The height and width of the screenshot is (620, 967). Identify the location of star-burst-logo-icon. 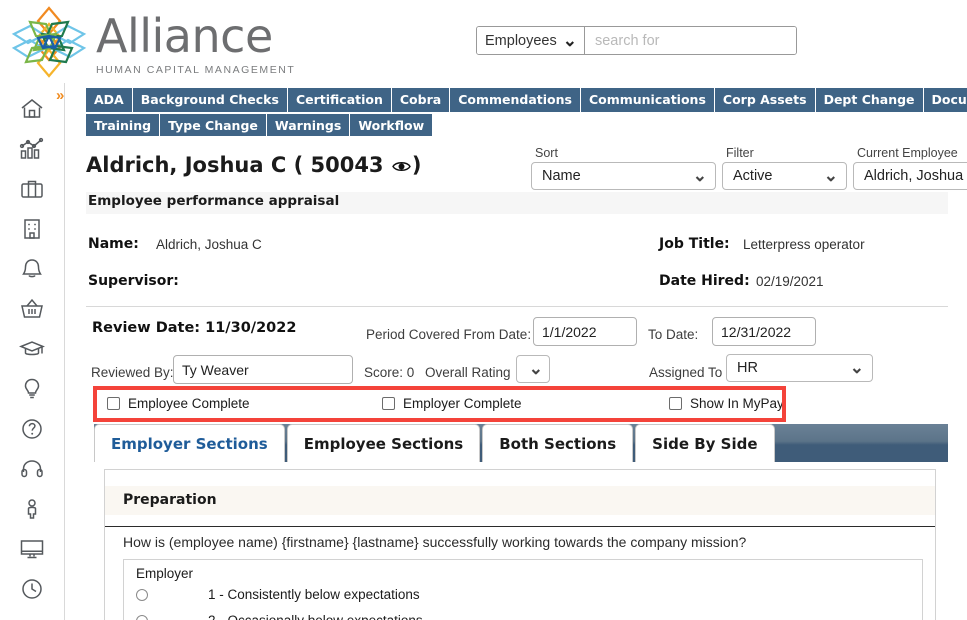
(49, 42).